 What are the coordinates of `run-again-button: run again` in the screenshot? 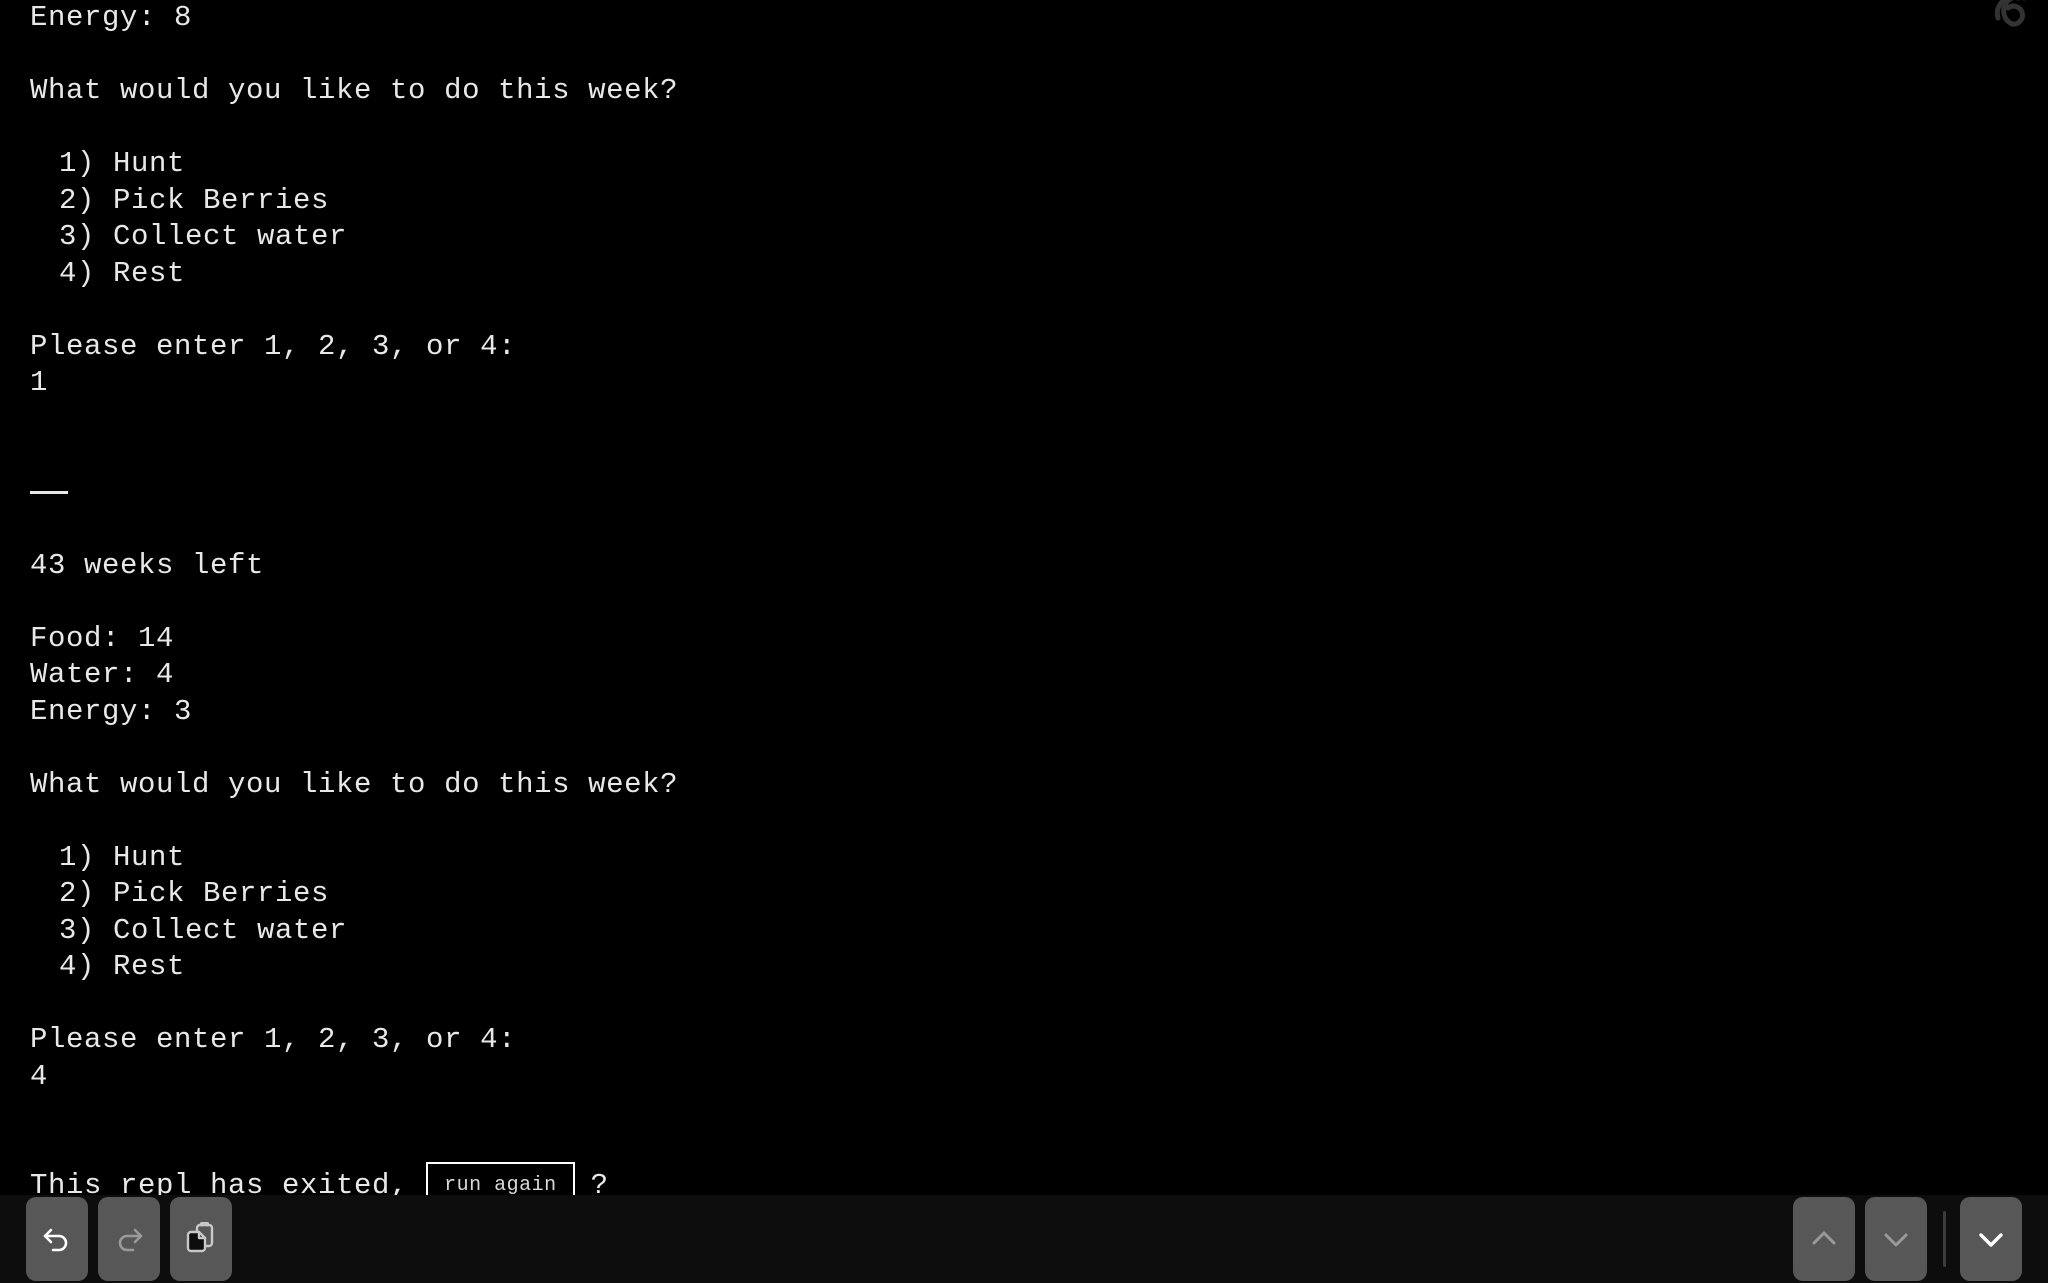 It's located at (500, 1178).